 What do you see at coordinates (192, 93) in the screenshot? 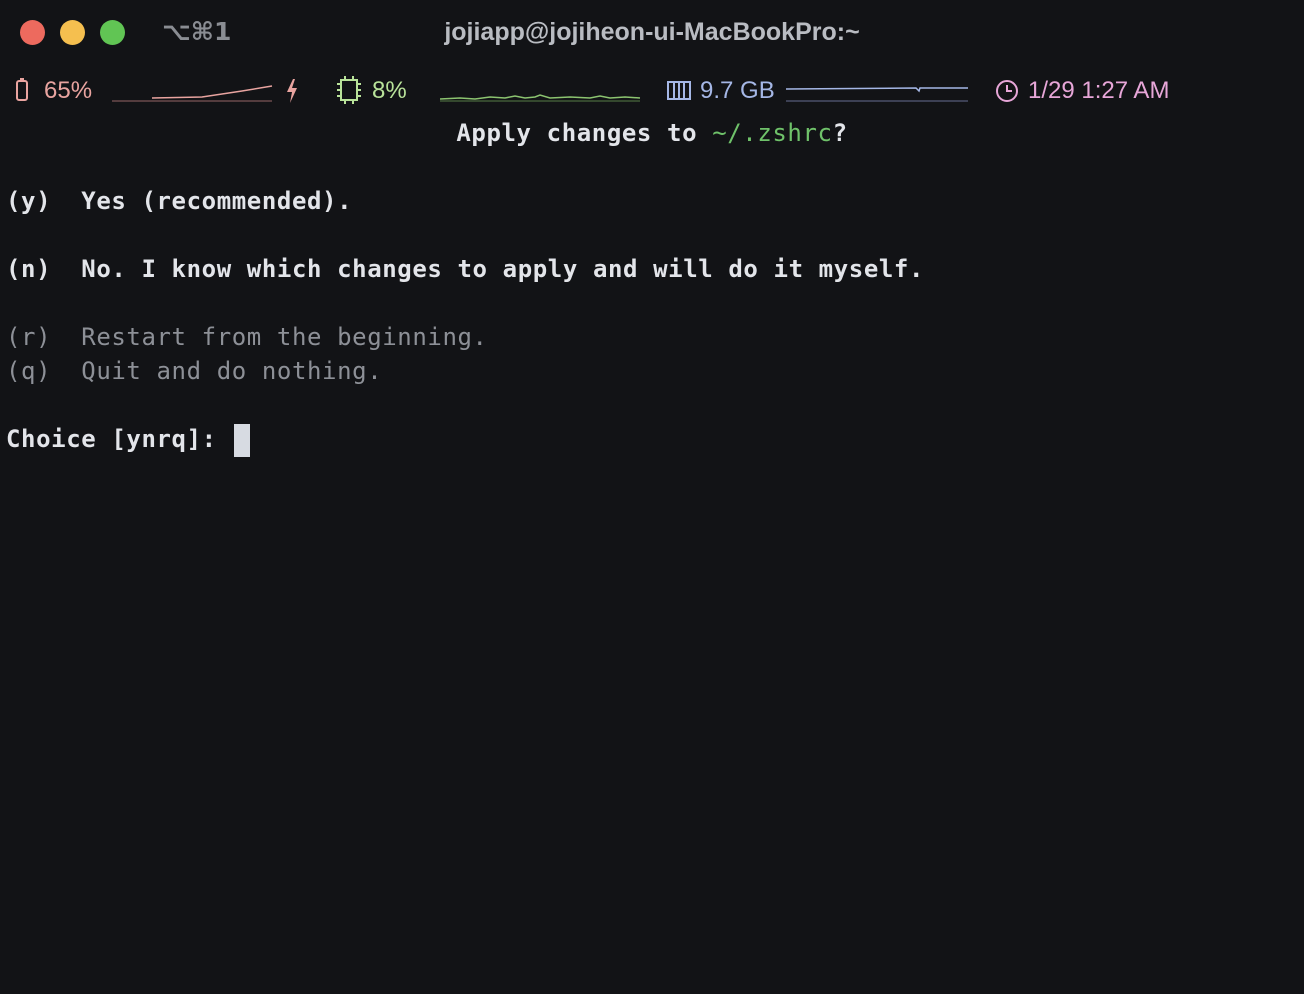
I see `battery-graph` at bounding box center [192, 93].